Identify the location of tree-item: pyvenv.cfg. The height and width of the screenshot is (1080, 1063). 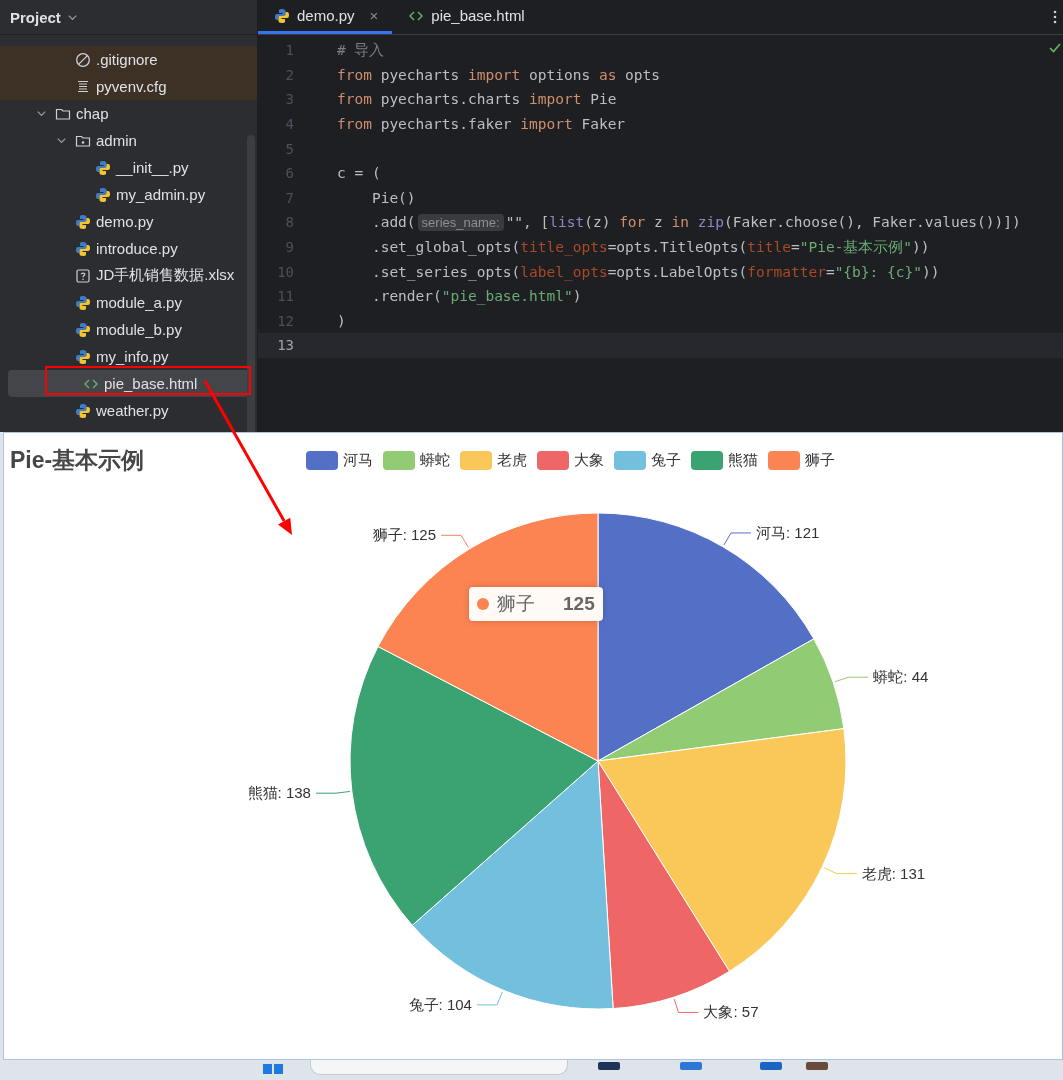
(128, 86).